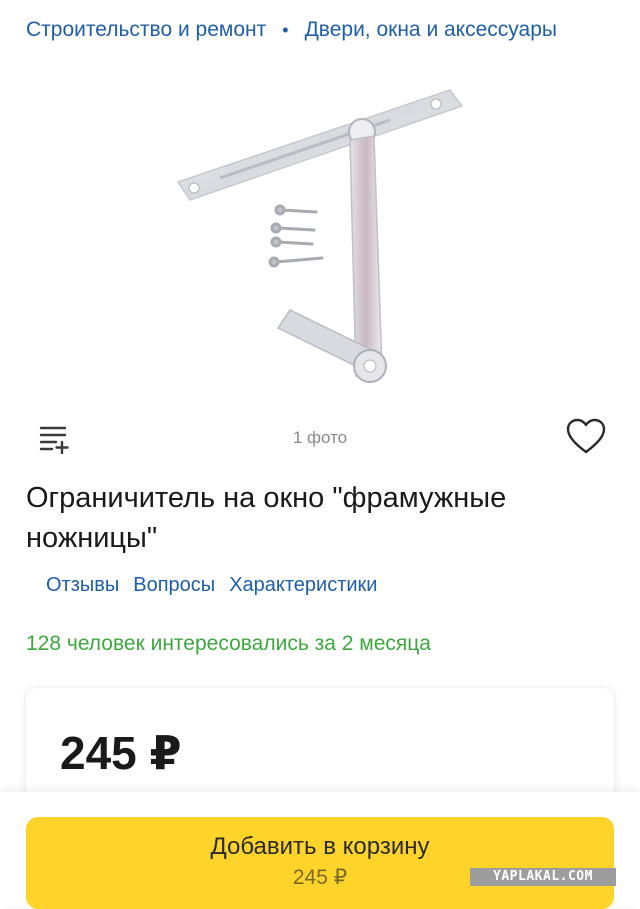  Describe the element at coordinates (174, 585) in the screenshot. I see `tab-questions: Вопросы` at that location.